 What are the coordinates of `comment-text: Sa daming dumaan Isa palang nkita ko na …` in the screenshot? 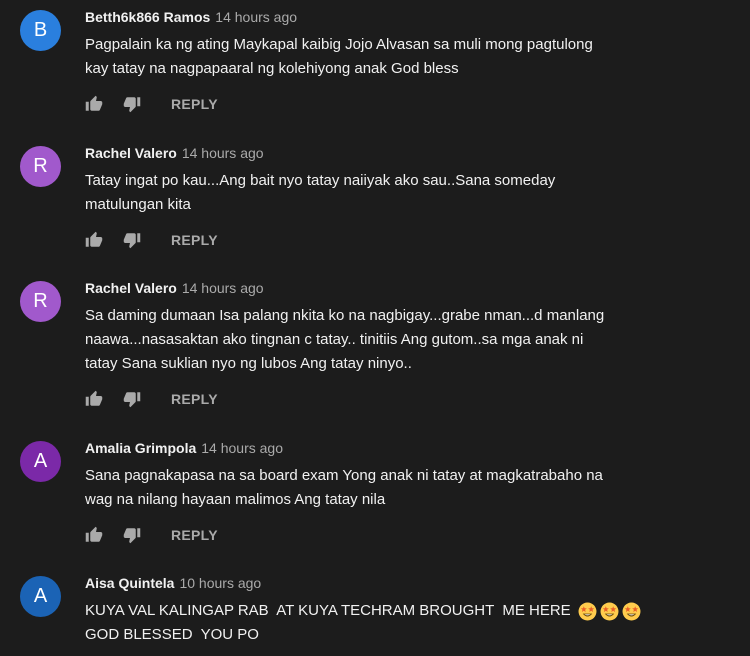 It's located at (417, 340).